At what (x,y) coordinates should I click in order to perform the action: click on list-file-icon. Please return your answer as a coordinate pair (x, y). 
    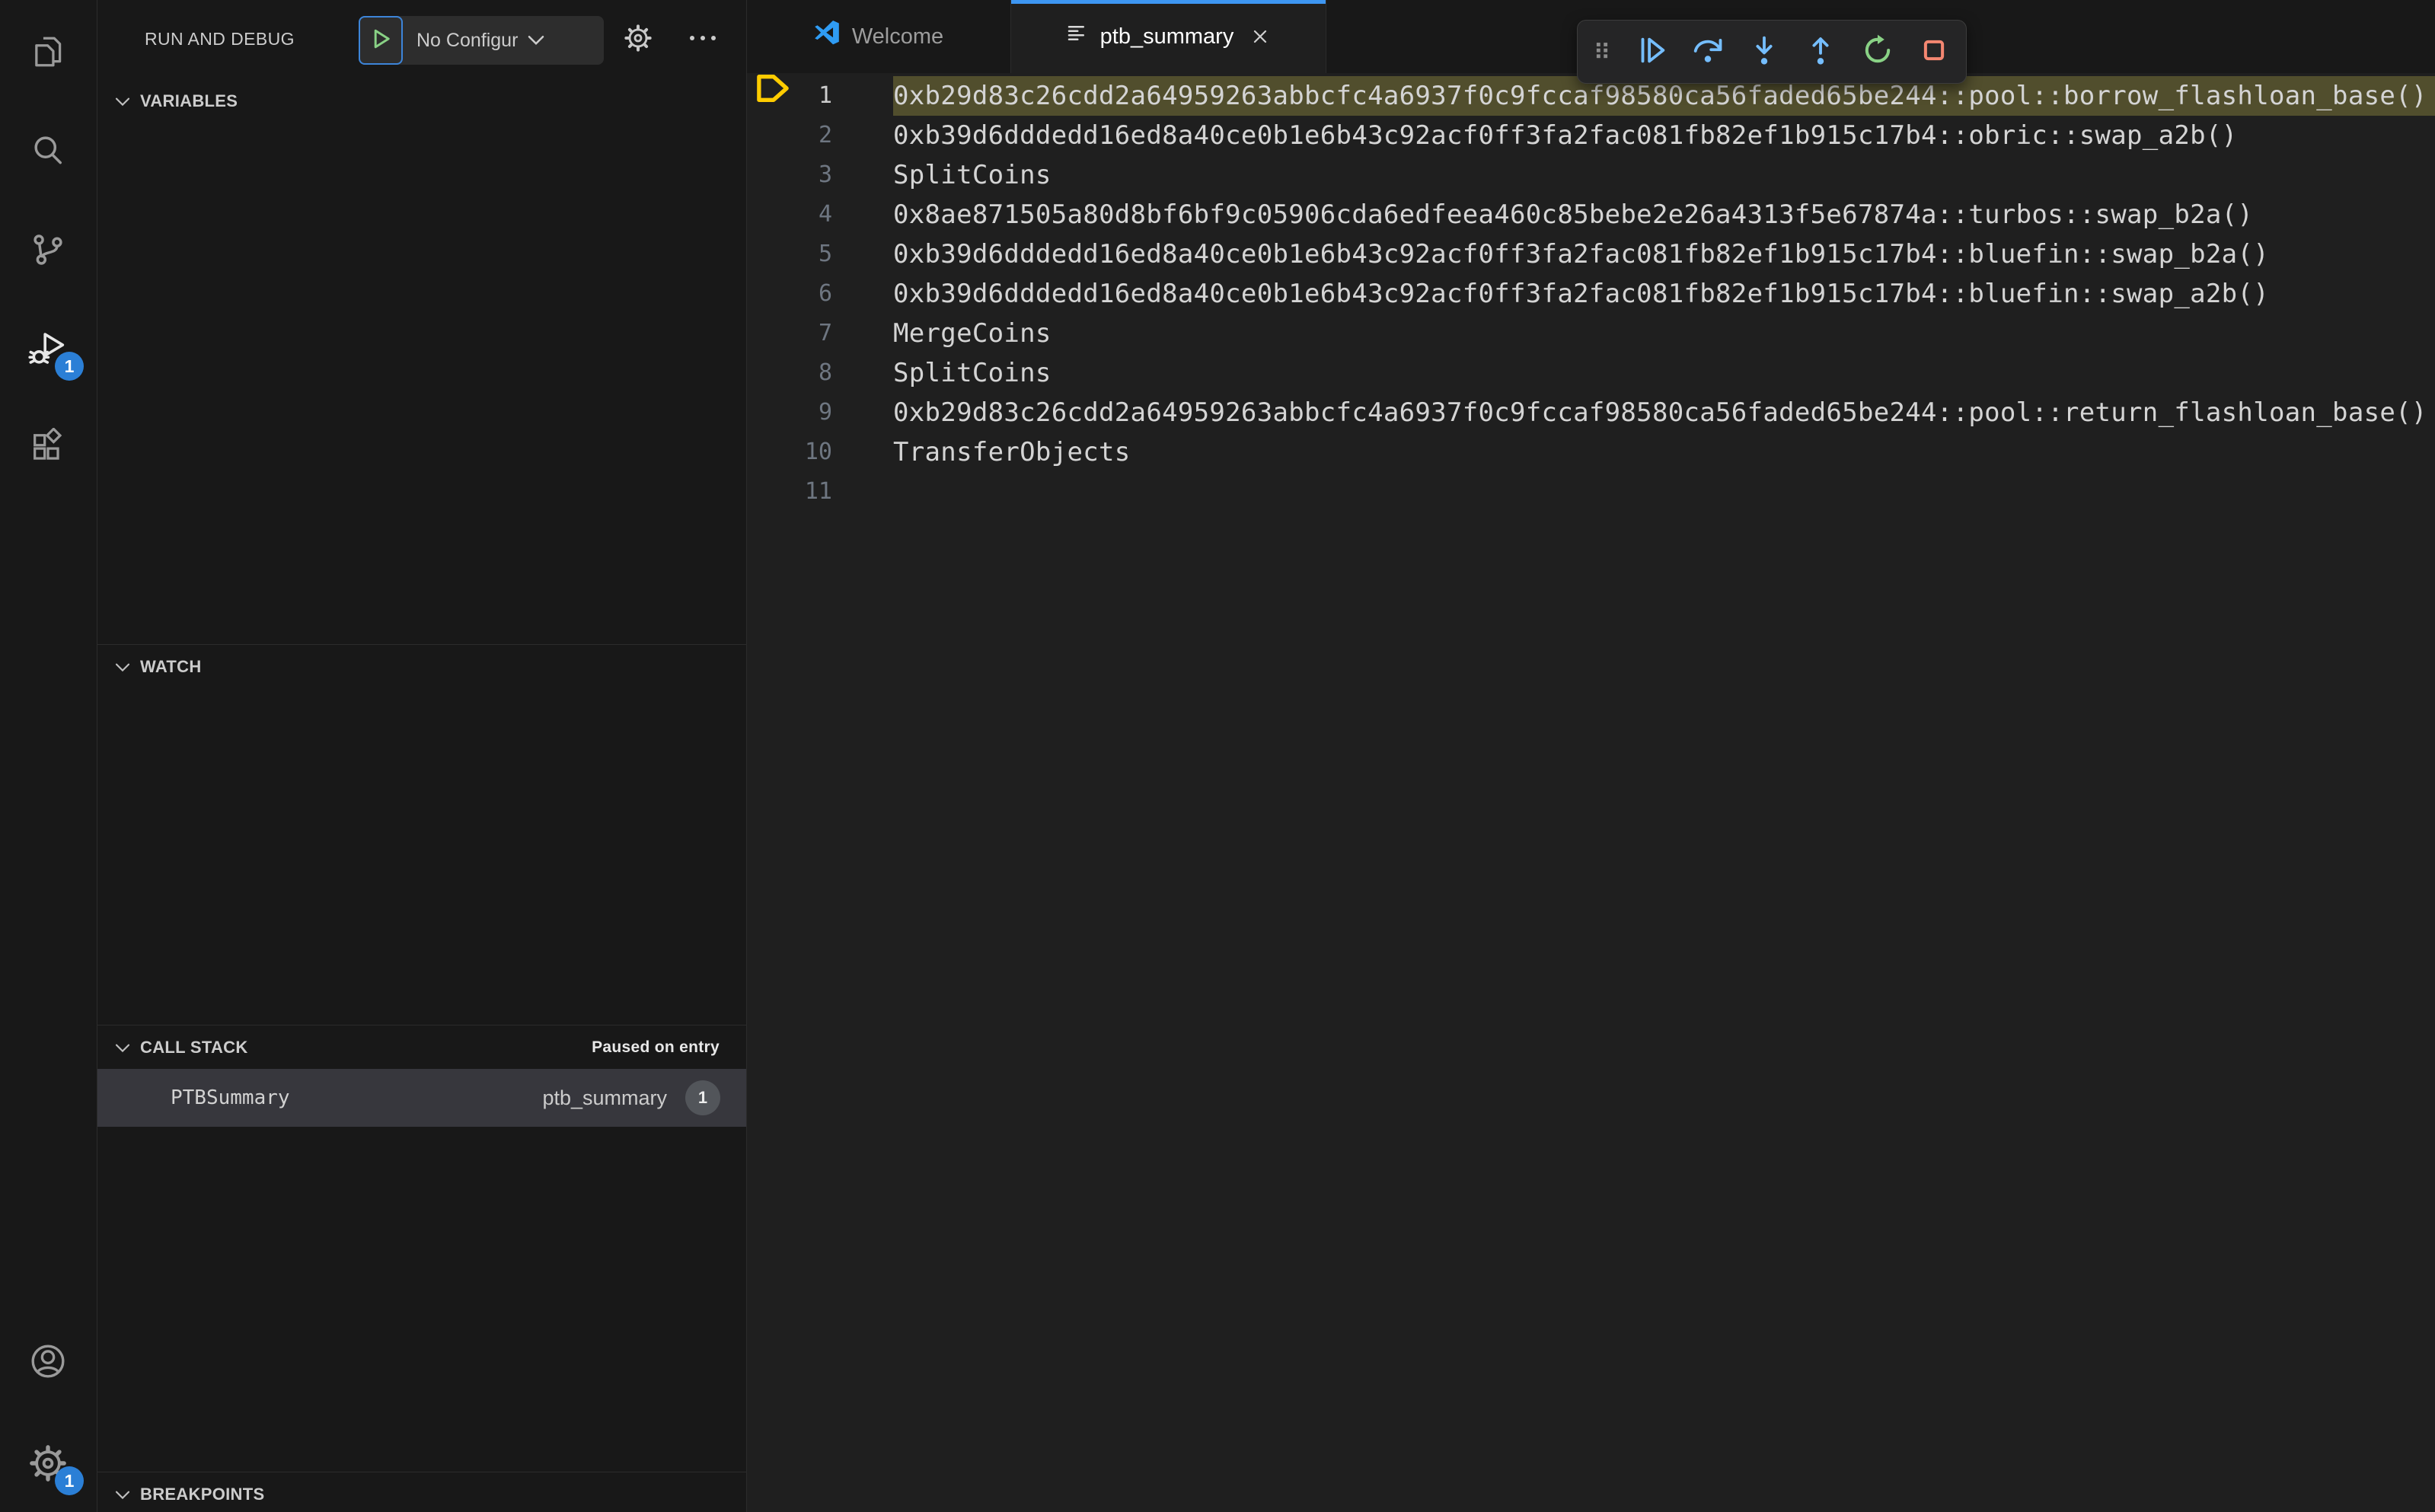
    Looking at the image, I should click on (1076, 36).